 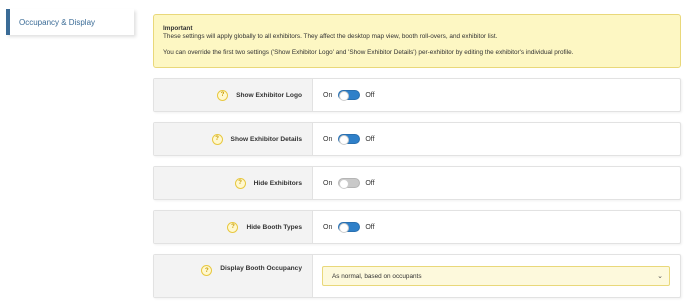 I want to click on setting-row-show-exhibitor-details: ? Show Exhibitor Details On Off, so click(x=417, y=139).